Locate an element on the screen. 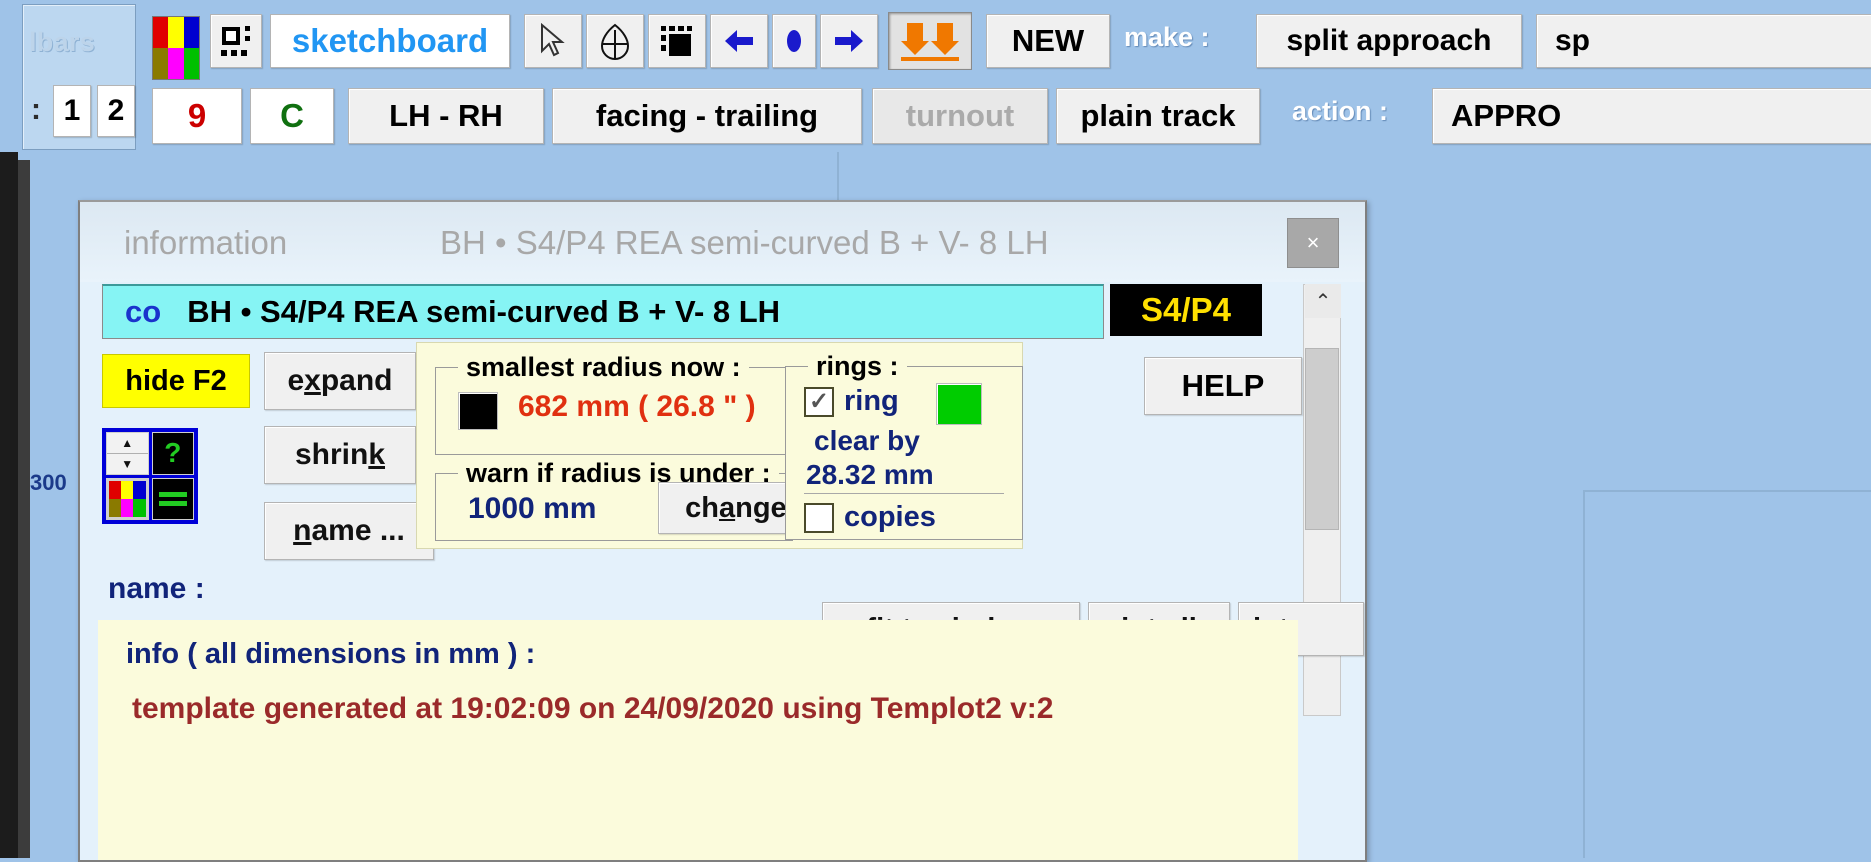  arrow-left-glyph is located at coordinates (739, 41).